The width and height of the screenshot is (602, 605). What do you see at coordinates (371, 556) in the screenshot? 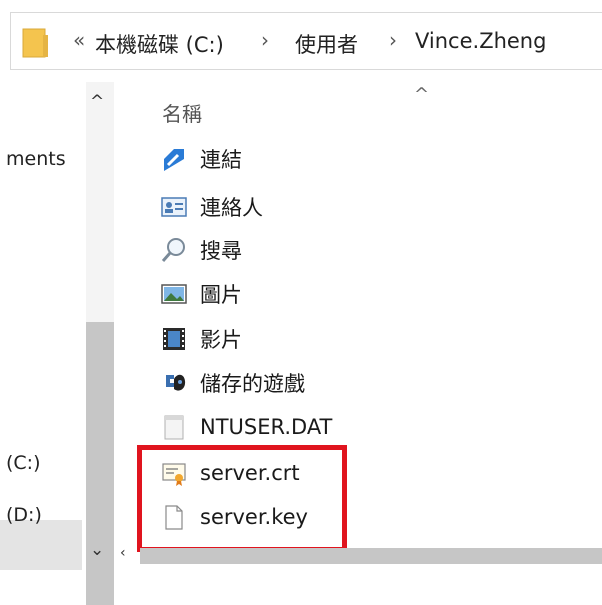
I see `horizontal-scrollbar` at bounding box center [371, 556].